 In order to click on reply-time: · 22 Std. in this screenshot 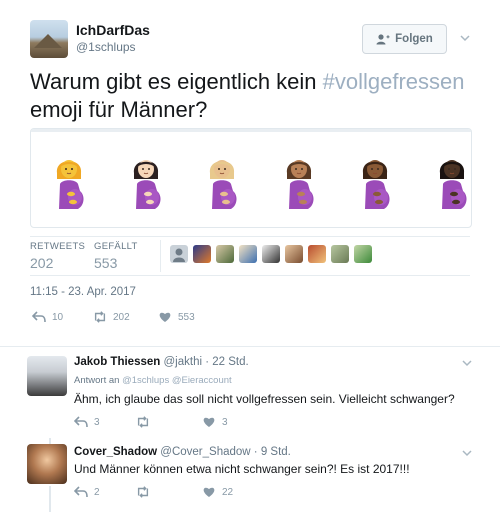, I will do `click(226, 362)`.